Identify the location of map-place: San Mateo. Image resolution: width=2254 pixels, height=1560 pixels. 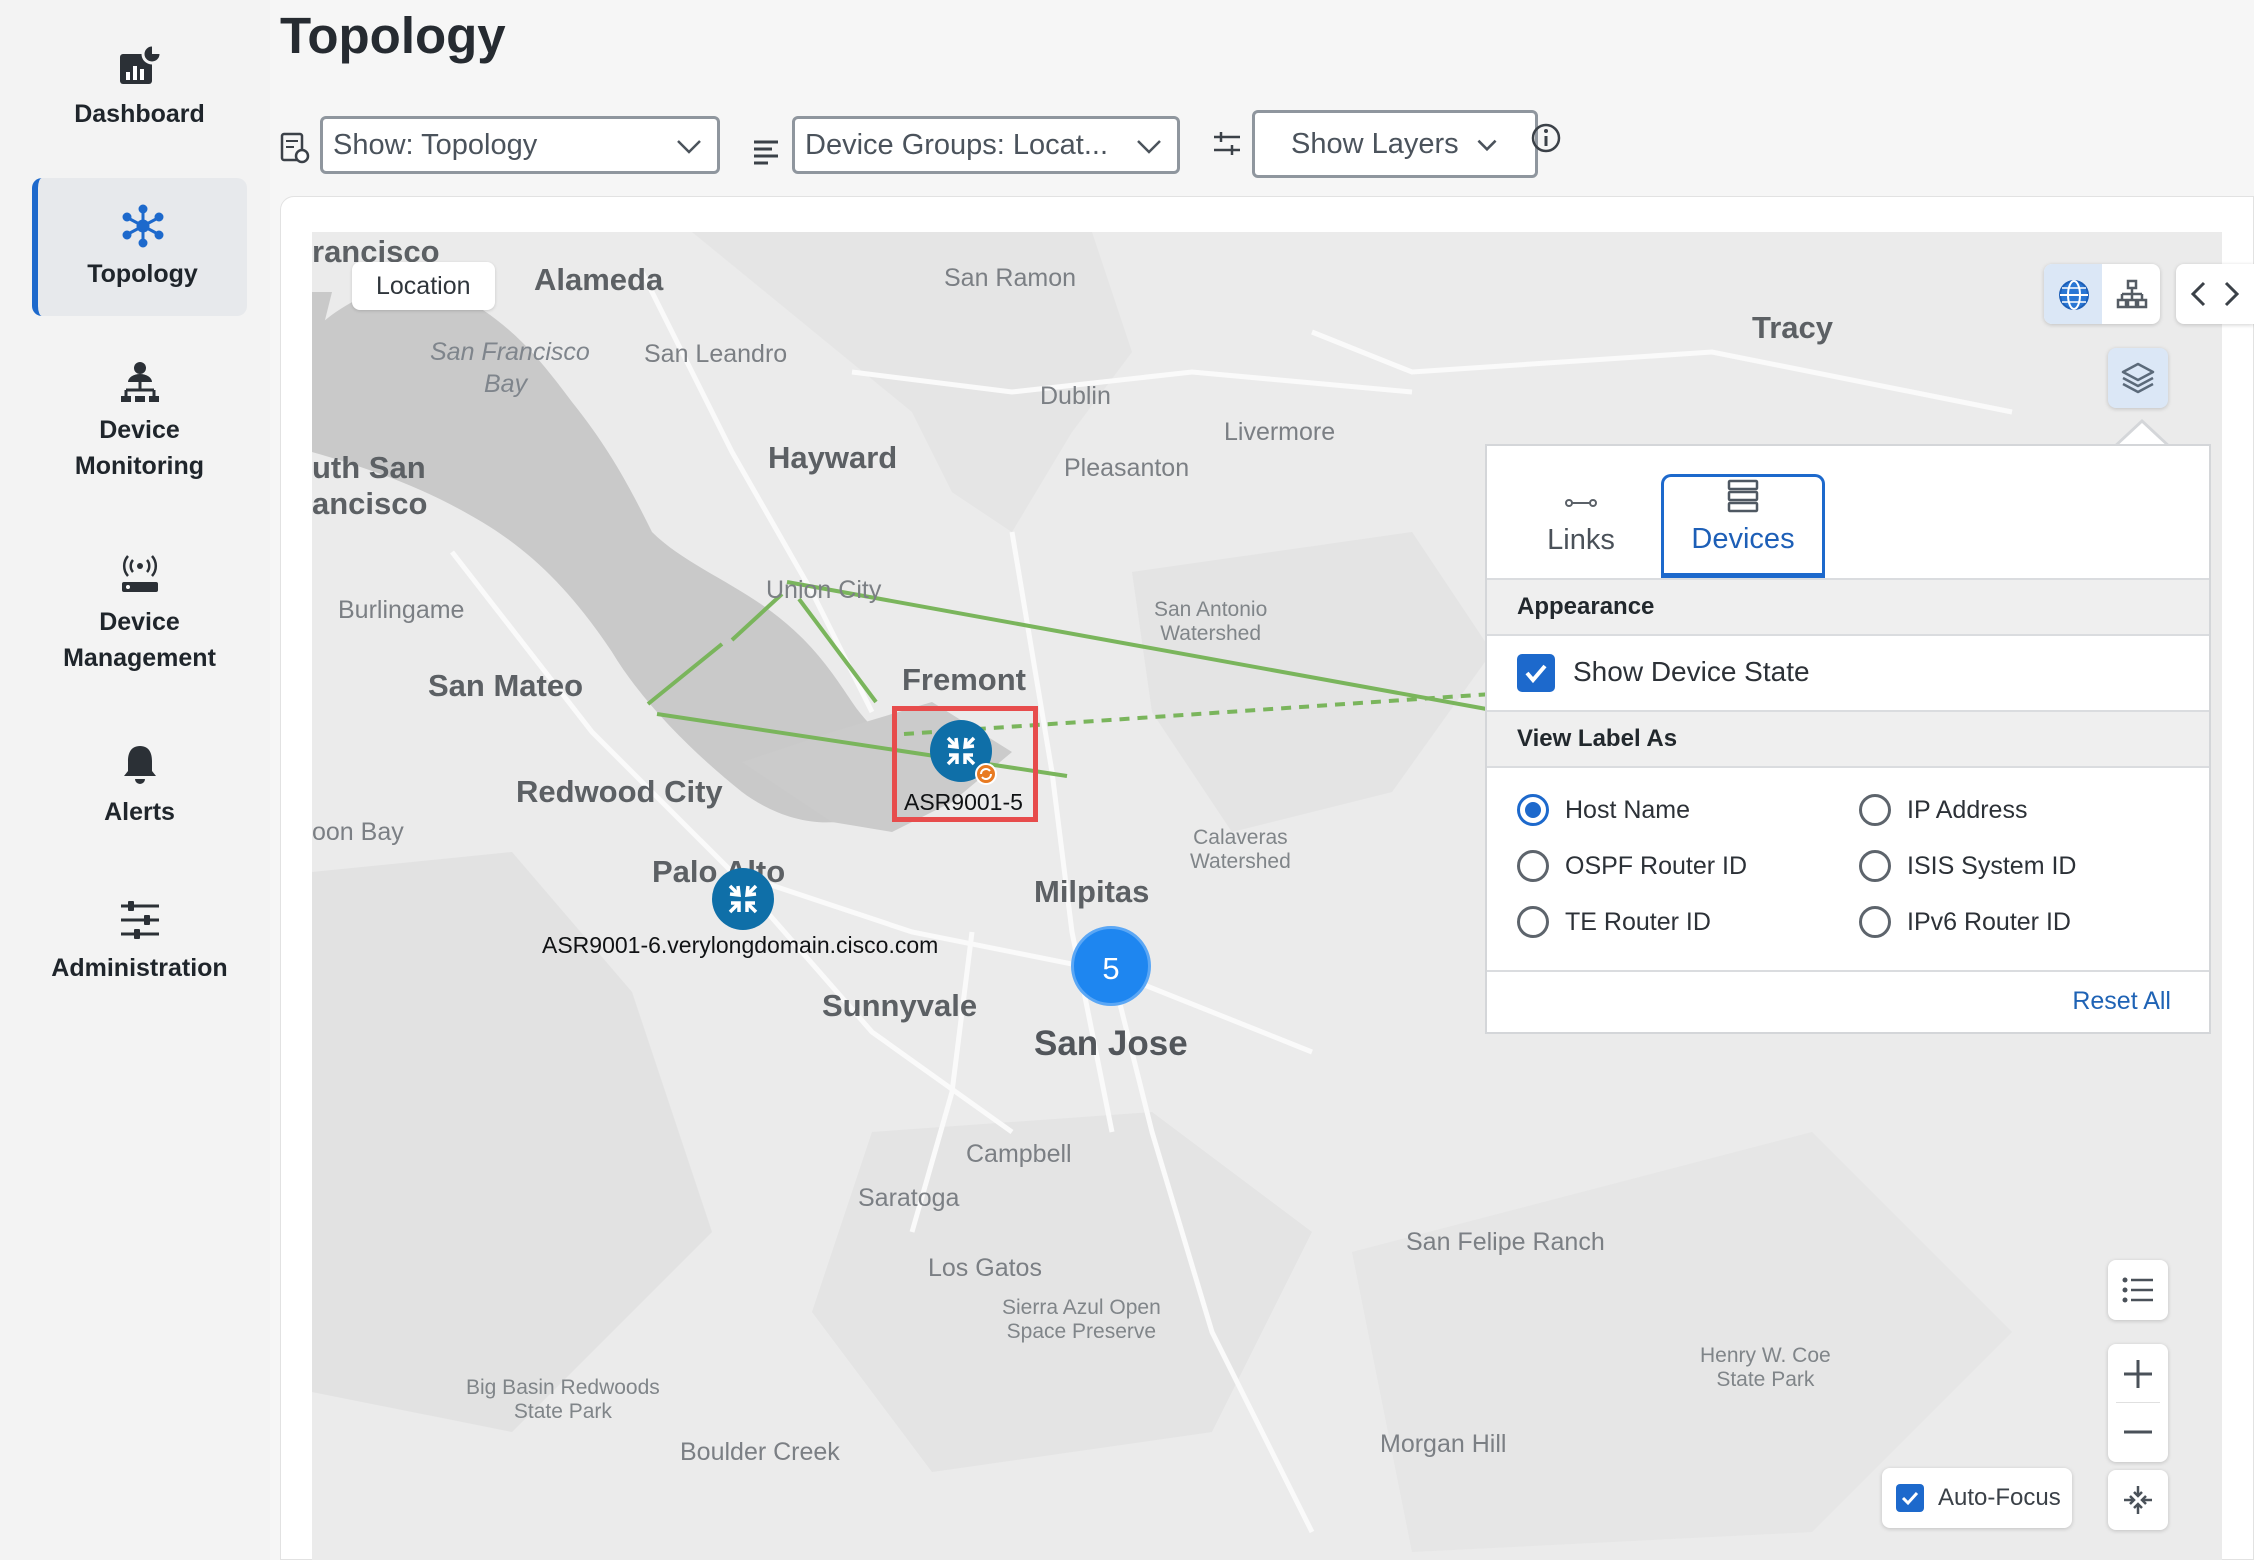
(506, 685).